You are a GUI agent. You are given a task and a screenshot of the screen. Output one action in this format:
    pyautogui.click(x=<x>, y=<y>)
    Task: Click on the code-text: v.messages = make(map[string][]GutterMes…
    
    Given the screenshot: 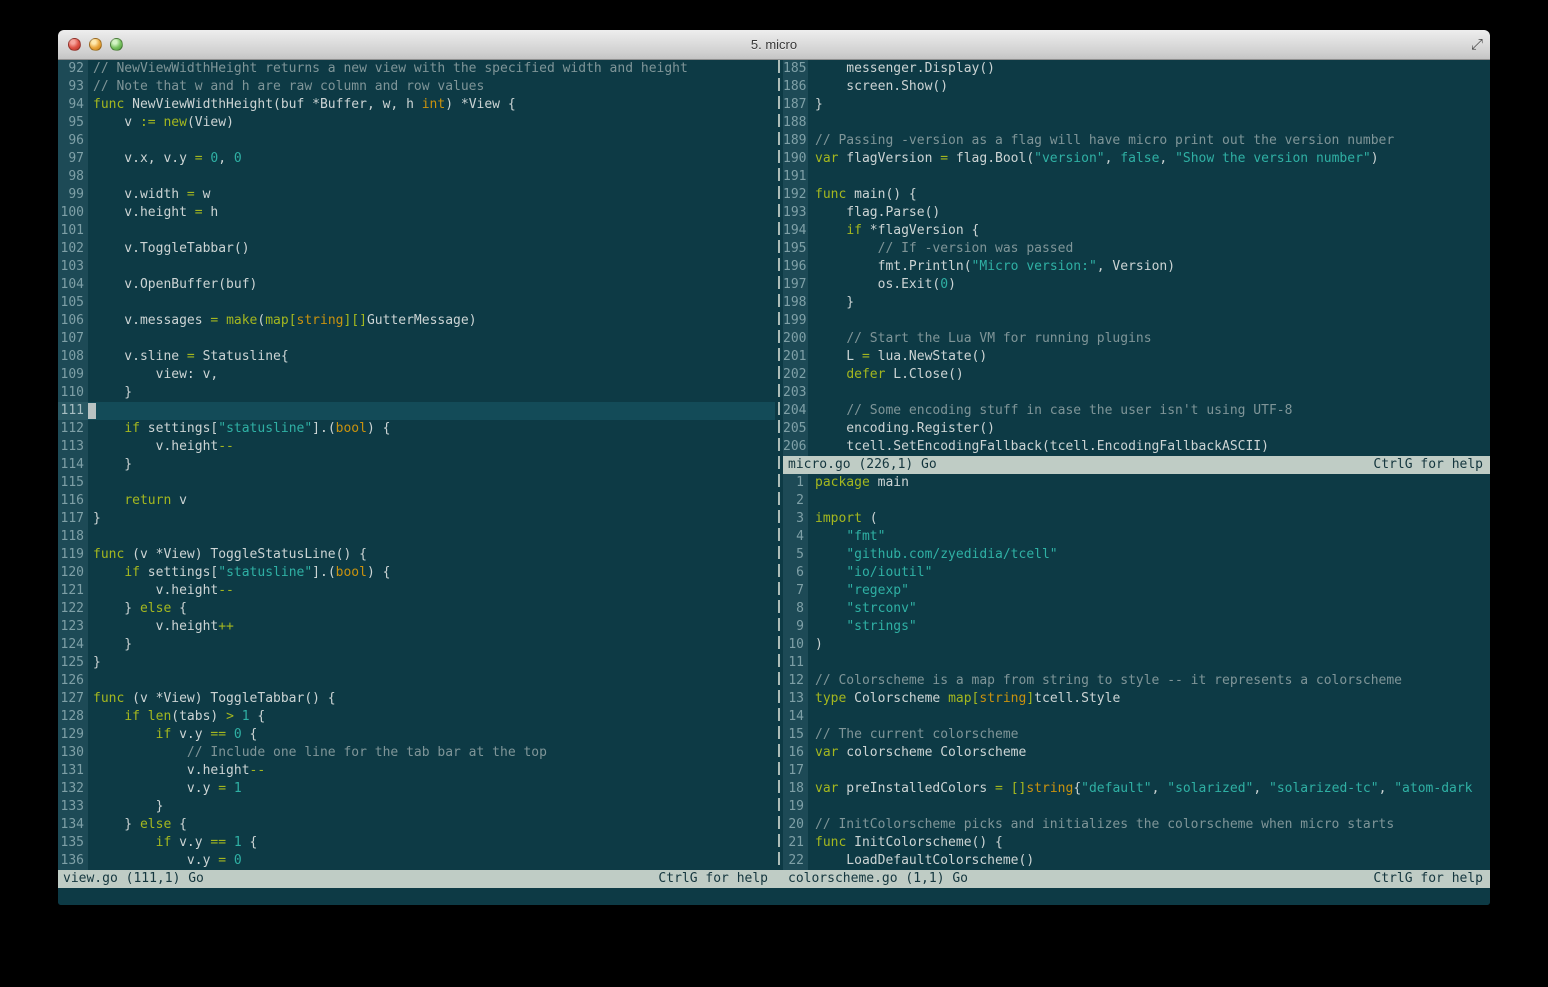 What is the action you would take?
    pyautogui.click(x=431, y=321)
    